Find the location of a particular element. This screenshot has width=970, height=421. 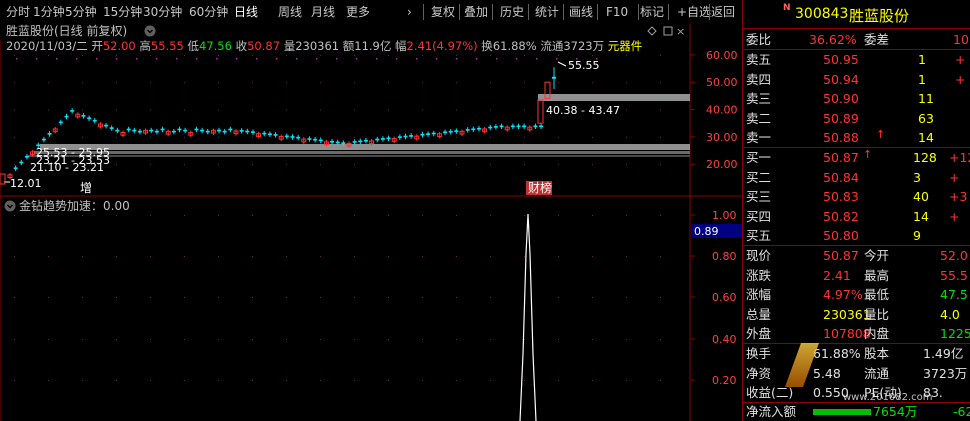

stat-value-2: 55.5 is located at coordinates (954, 275).